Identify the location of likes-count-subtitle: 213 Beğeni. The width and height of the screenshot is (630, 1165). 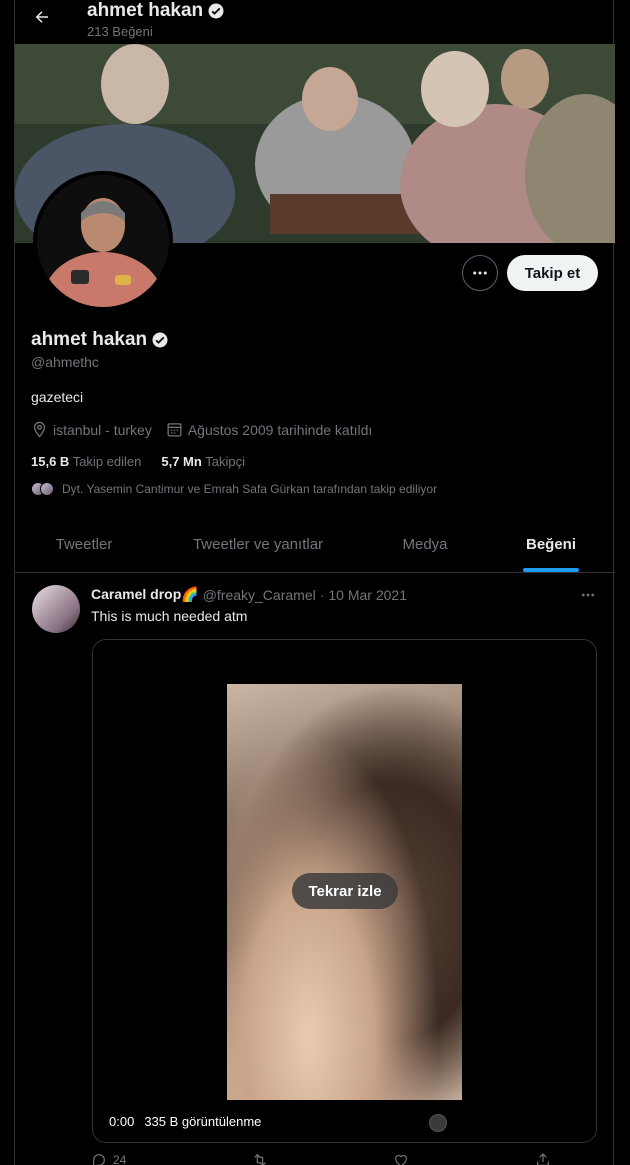
(120, 31).